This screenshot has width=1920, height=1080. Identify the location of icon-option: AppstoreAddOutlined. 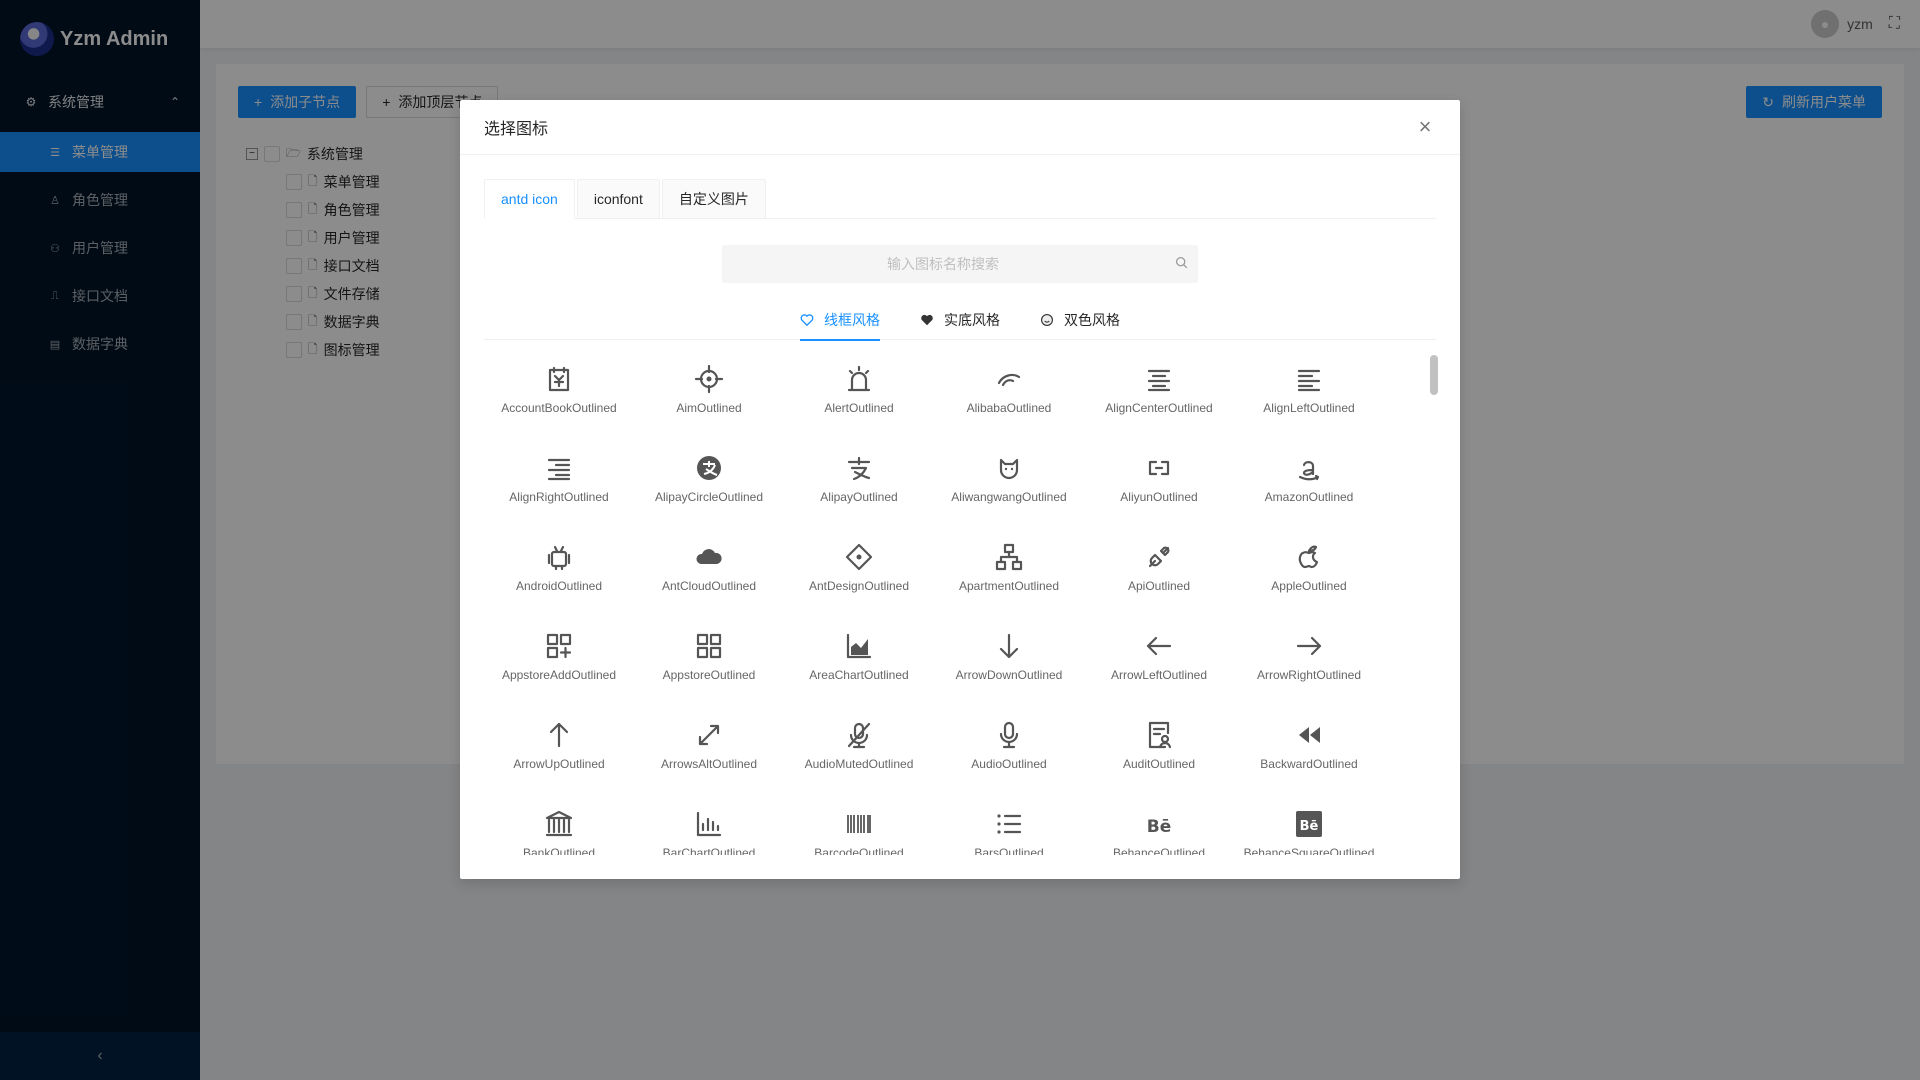
(559, 664).